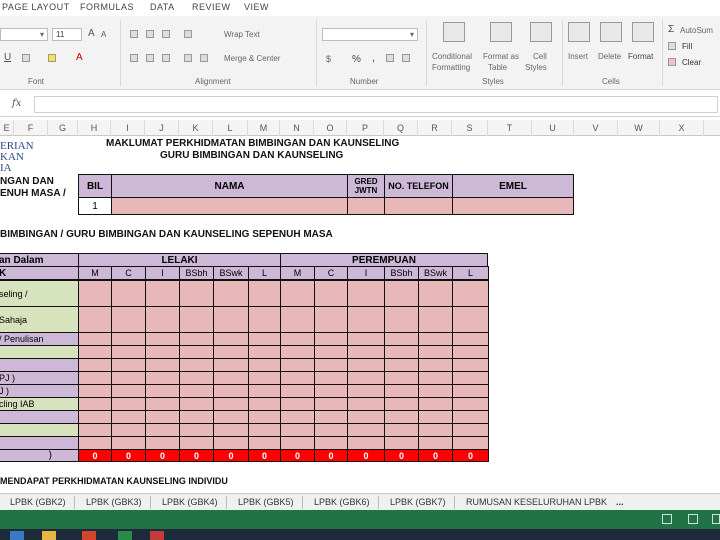 The height and width of the screenshot is (540, 720). Describe the element at coordinates (188, 34) in the screenshot. I see `orientation-icon` at that location.